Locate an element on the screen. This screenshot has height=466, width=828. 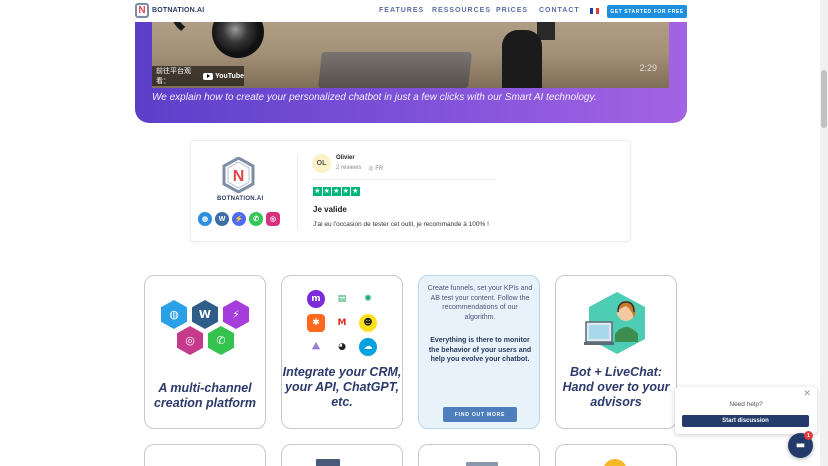
gmail-icon: M is located at coordinates (342, 323).